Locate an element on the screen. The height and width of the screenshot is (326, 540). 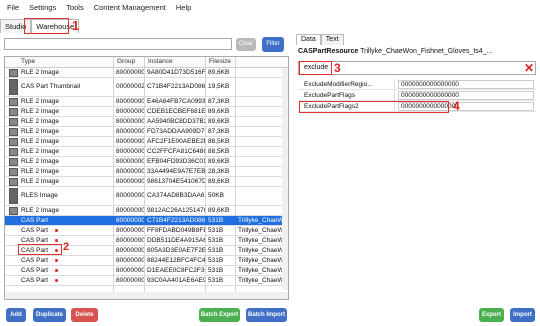
detail-tabs: Data Text is located at coordinates (320, 39).